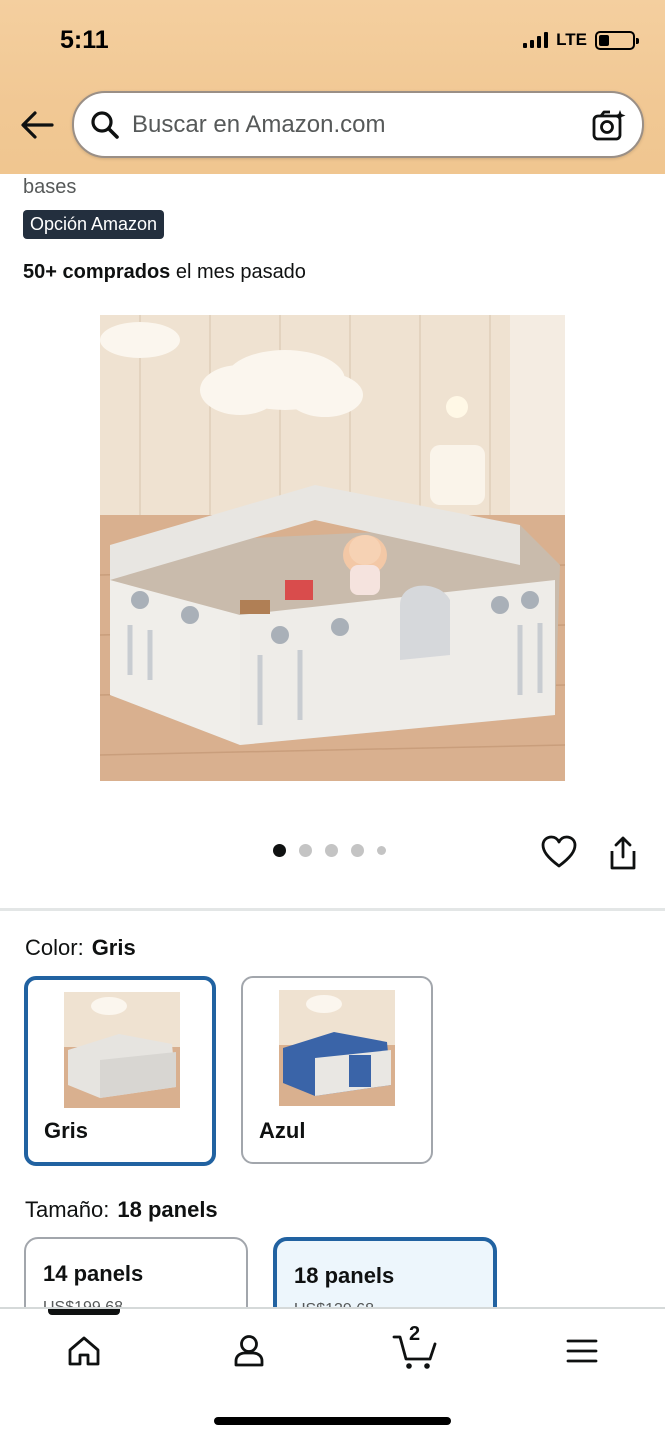 This screenshot has height=1440, width=665. I want to click on color-option-azul: Azul, so click(337, 1070).